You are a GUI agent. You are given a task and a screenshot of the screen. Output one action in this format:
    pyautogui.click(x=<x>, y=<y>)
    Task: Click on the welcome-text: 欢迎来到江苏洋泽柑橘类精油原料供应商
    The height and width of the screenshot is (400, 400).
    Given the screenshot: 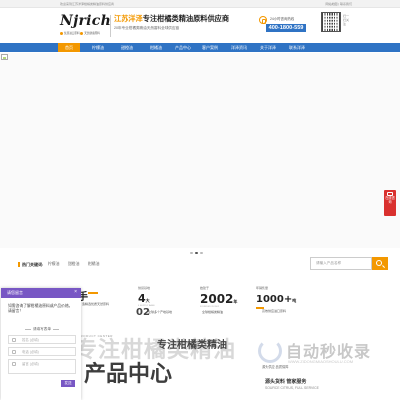 What is the action you would take?
    pyautogui.click(x=87, y=4)
    